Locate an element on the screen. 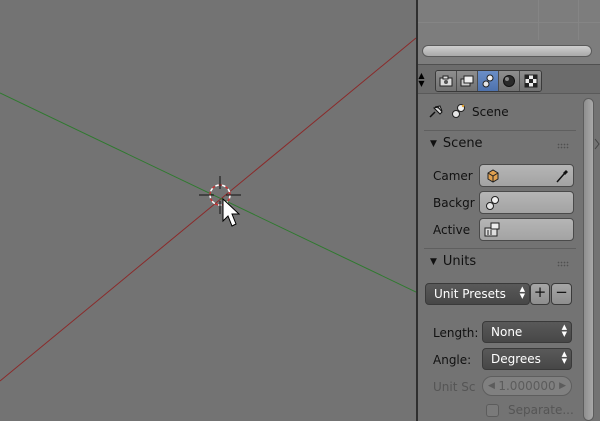 The image size is (600, 421). unit-presets-label: Unit Presets is located at coordinates (470, 294).